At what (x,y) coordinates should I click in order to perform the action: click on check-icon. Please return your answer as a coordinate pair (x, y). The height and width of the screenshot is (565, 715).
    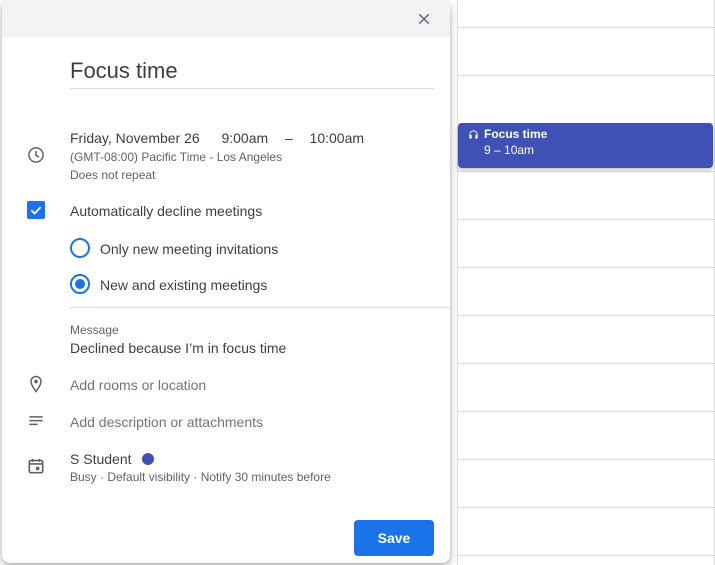
    Looking at the image, I should click on (36, 210).